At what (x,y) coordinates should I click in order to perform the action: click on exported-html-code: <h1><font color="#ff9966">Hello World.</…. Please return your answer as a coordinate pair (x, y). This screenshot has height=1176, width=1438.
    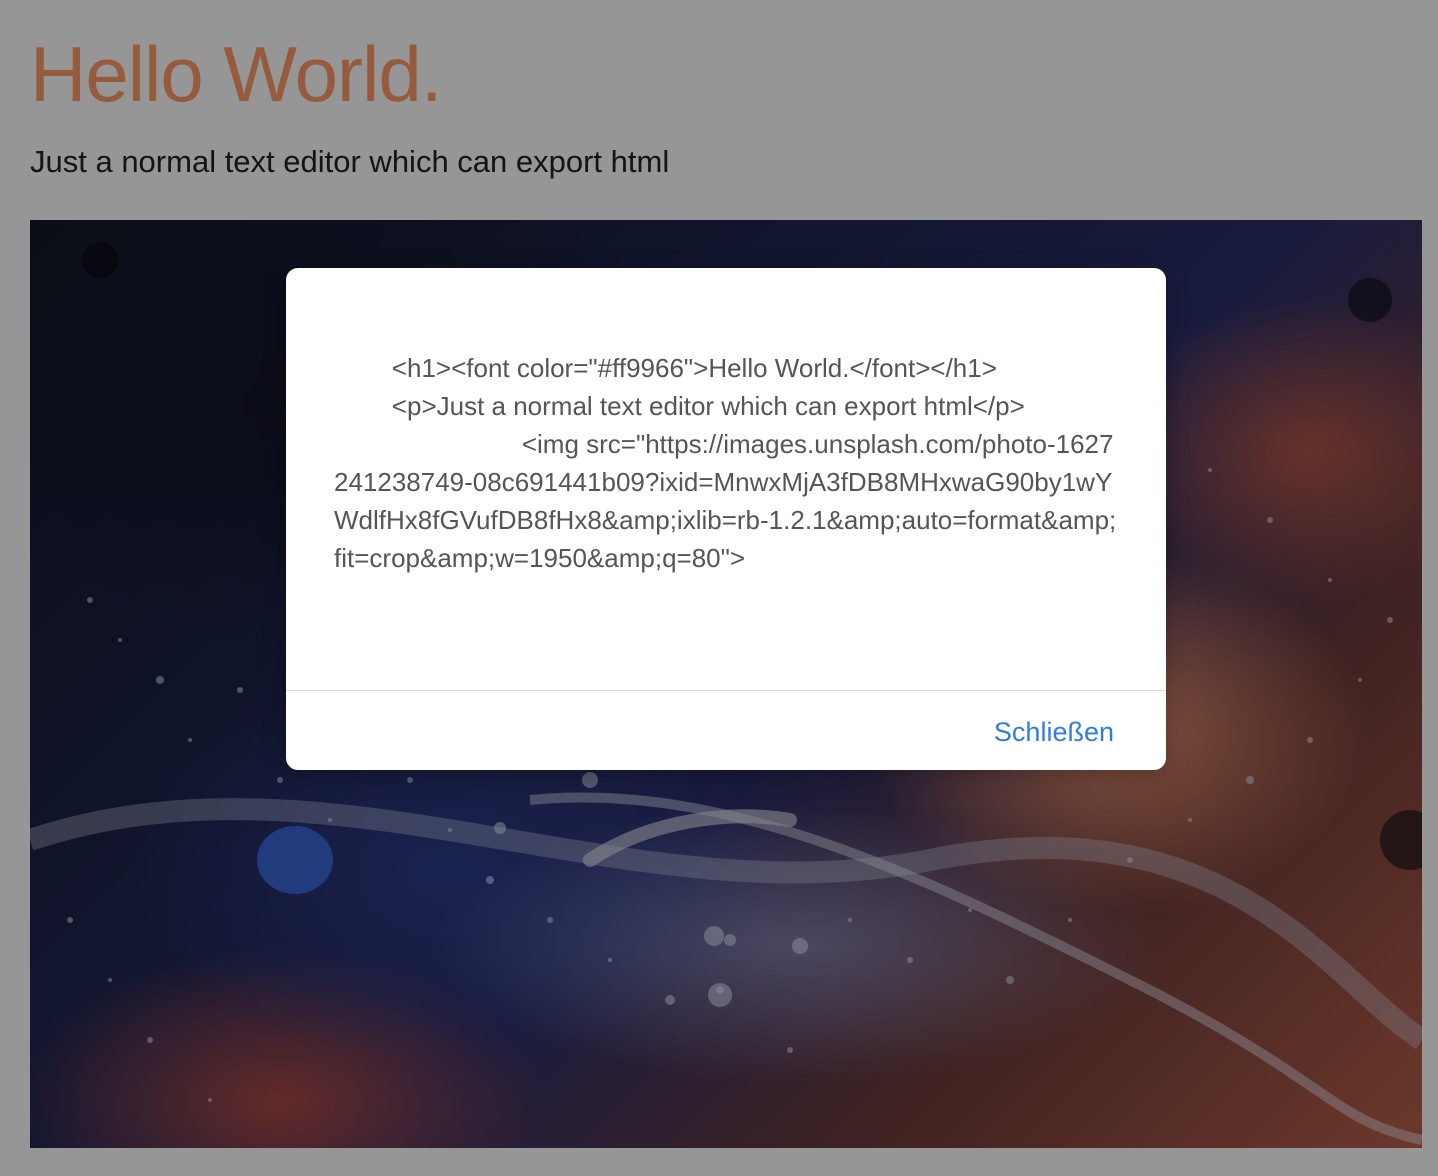
    Looking at the image, I should click on (725, 463).